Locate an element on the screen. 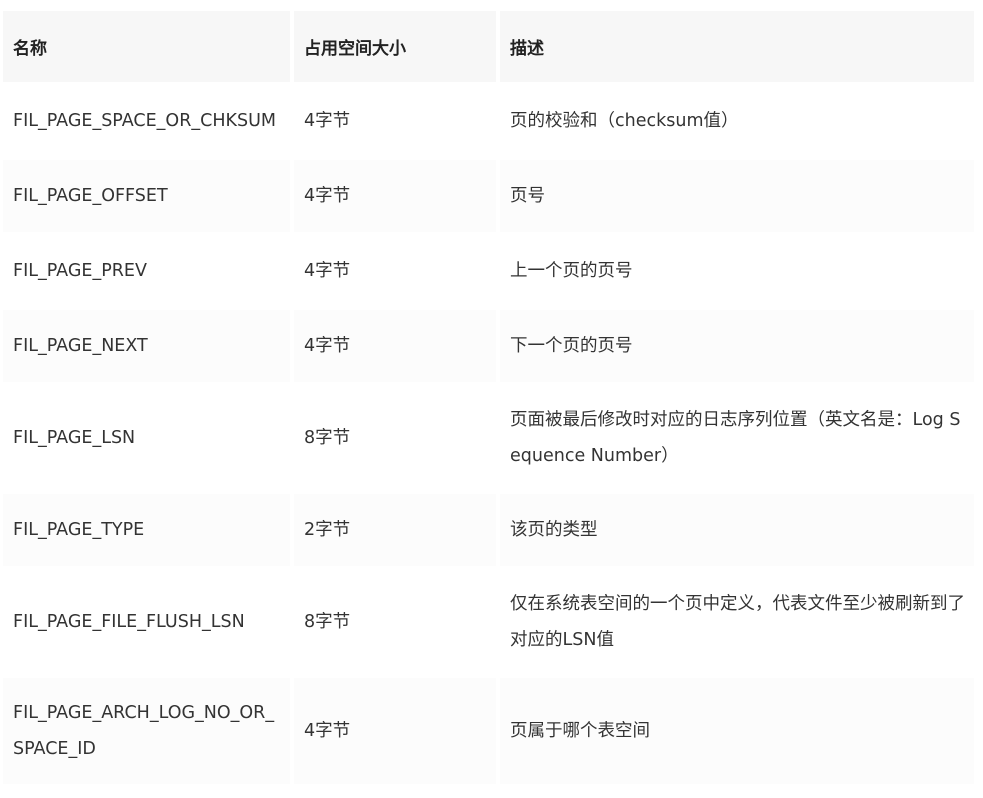 The width and height of the screenshot is (983, 798). cell-name: FIL_PAGE_TYPE is located at coordinates (146, 530).